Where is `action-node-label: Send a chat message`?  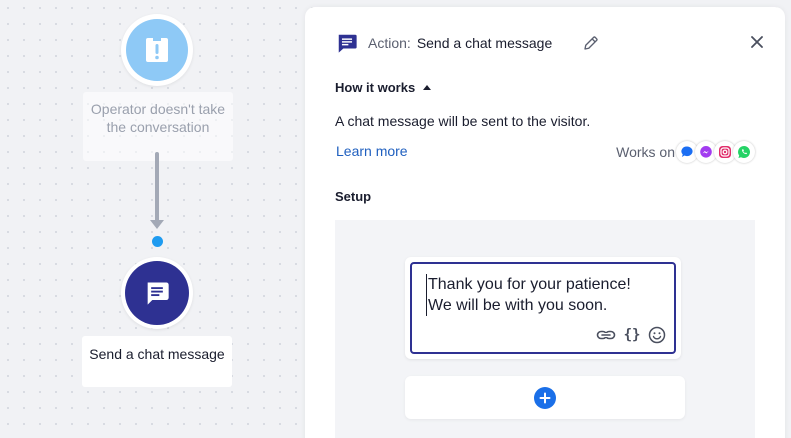 action-node-label: Send a chat message is located at coordinates (157, 361).